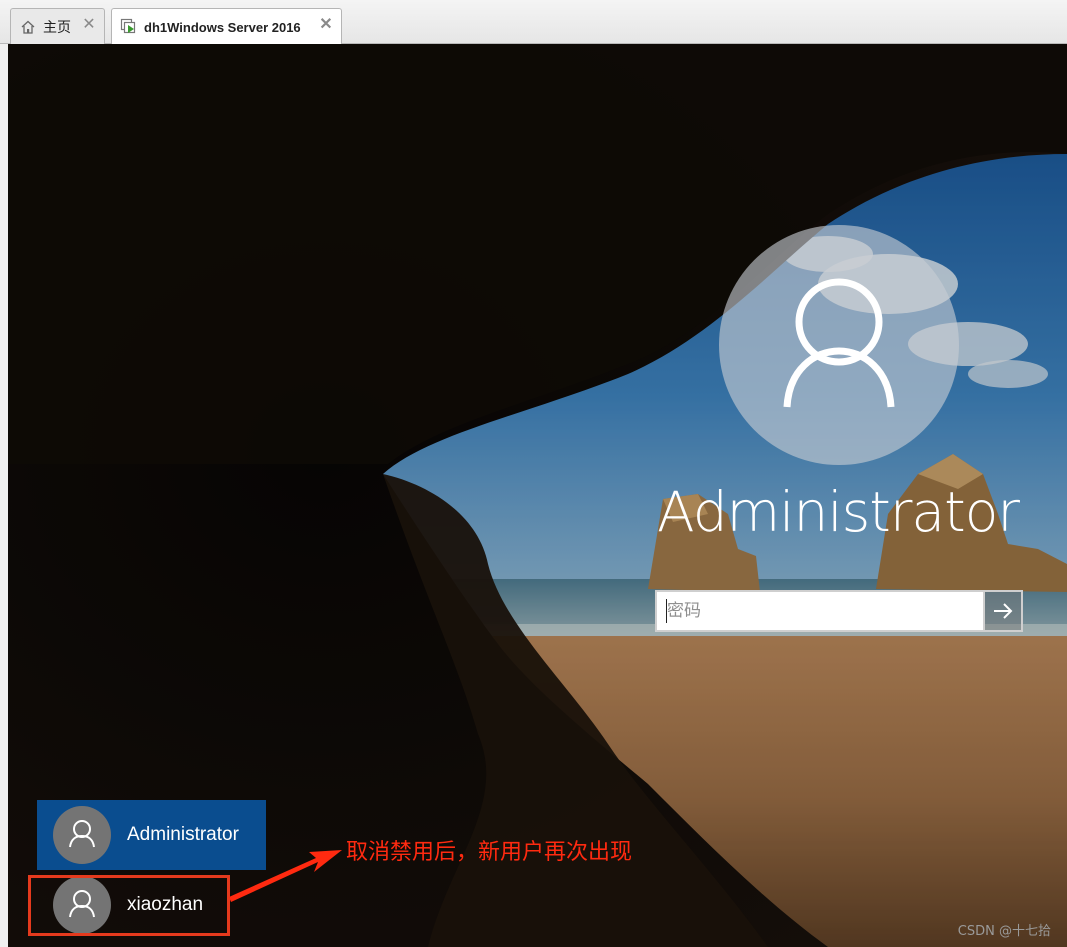 The height and width of the screenshot is (947, 1067). I want to click on watermark: CSDN @十七拾, so click(1004, 931).